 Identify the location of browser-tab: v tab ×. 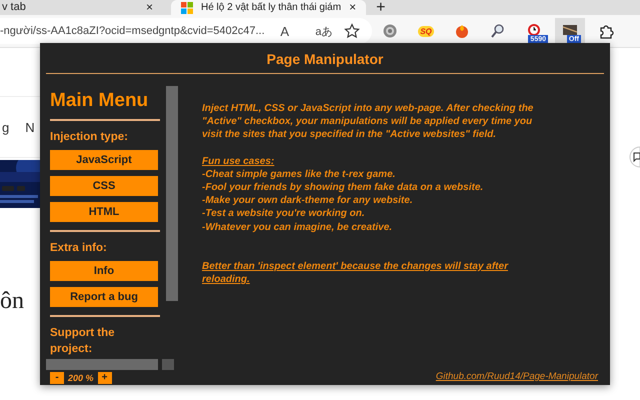
(81, 7).